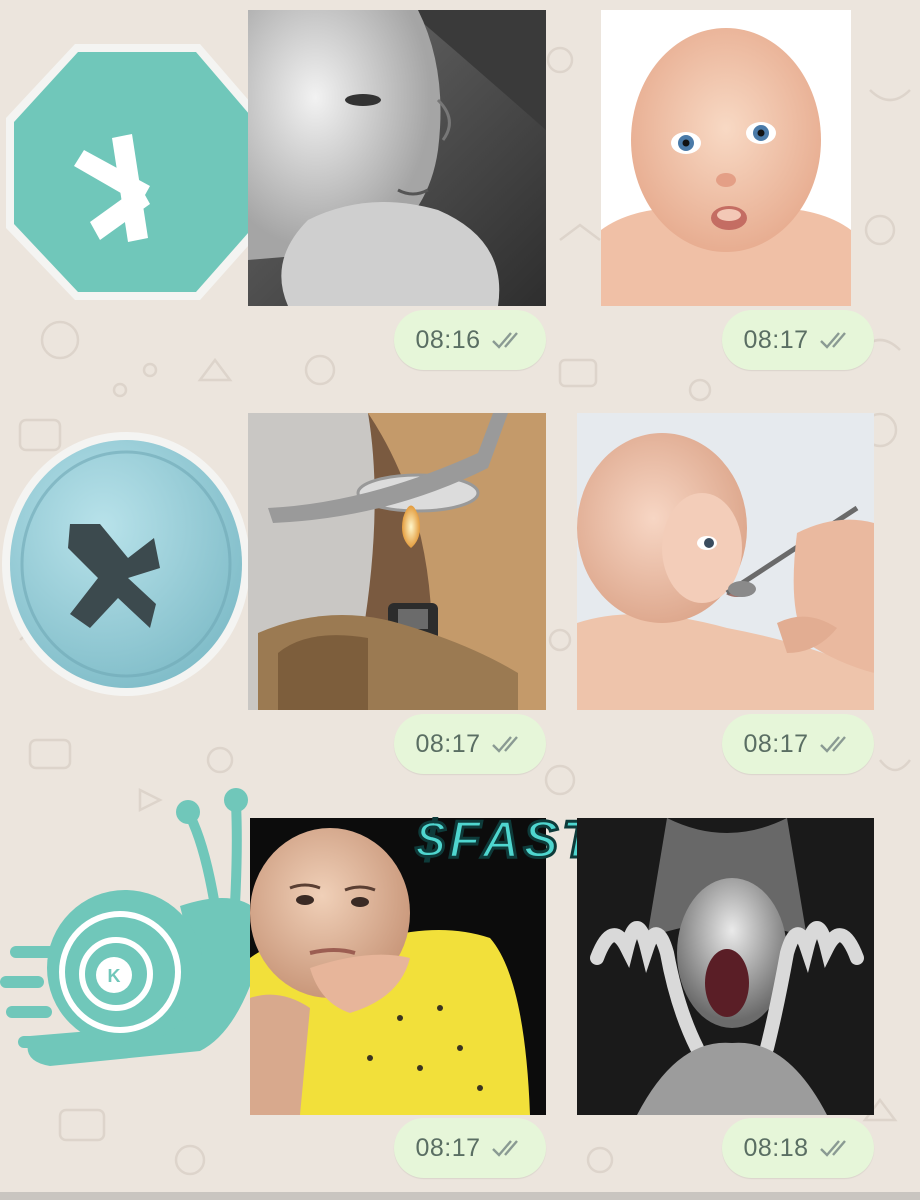 The width and height of the screenshot is (920, 1200). I want to click on baby-spoon-feeding-photo, so click(725, 561).